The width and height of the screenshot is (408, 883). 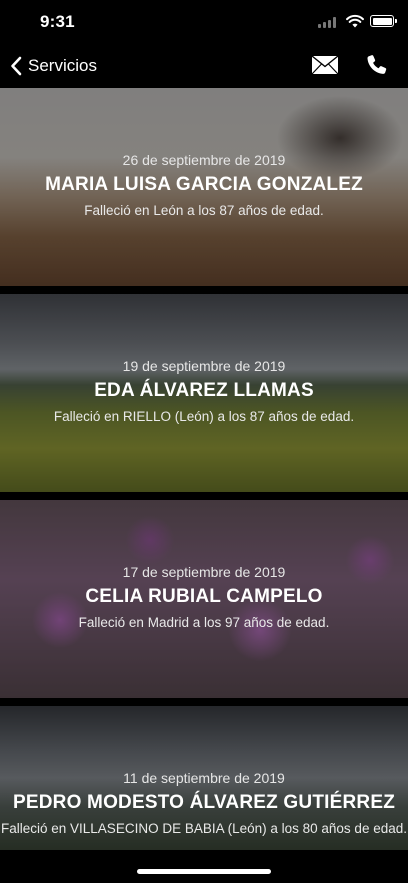 What do you see at coordinates (204, 22) in the screenshot?
I see `status-bar: 9:31` at bounding box center [204, 22].